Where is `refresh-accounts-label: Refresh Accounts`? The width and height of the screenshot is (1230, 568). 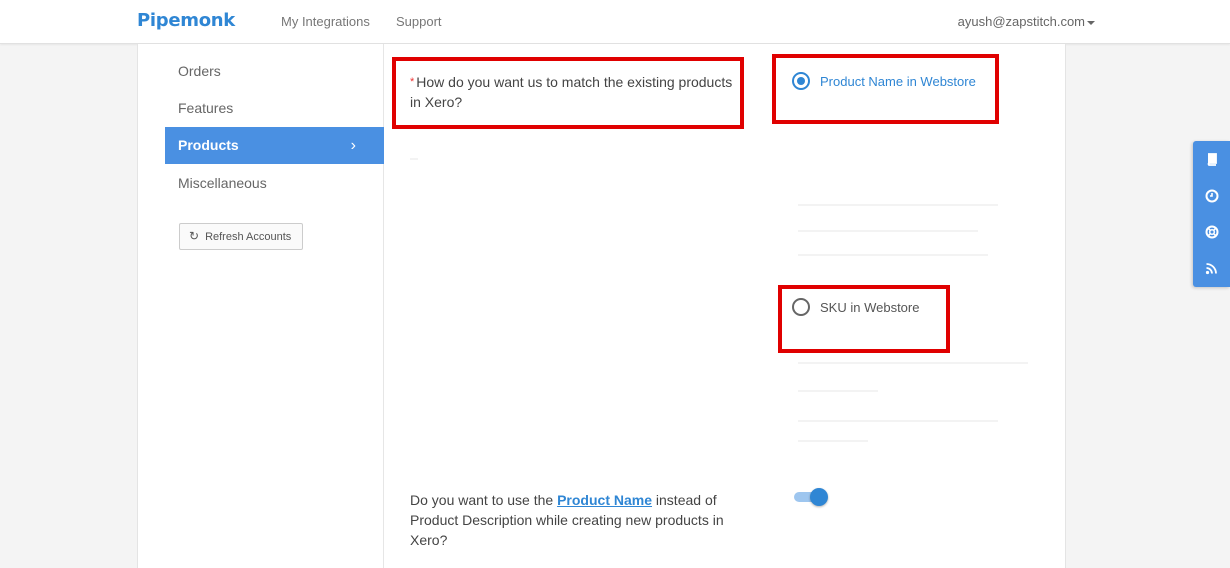 refresh-accounts-label: Refresh Accounts is located at coordinates (248, 237).